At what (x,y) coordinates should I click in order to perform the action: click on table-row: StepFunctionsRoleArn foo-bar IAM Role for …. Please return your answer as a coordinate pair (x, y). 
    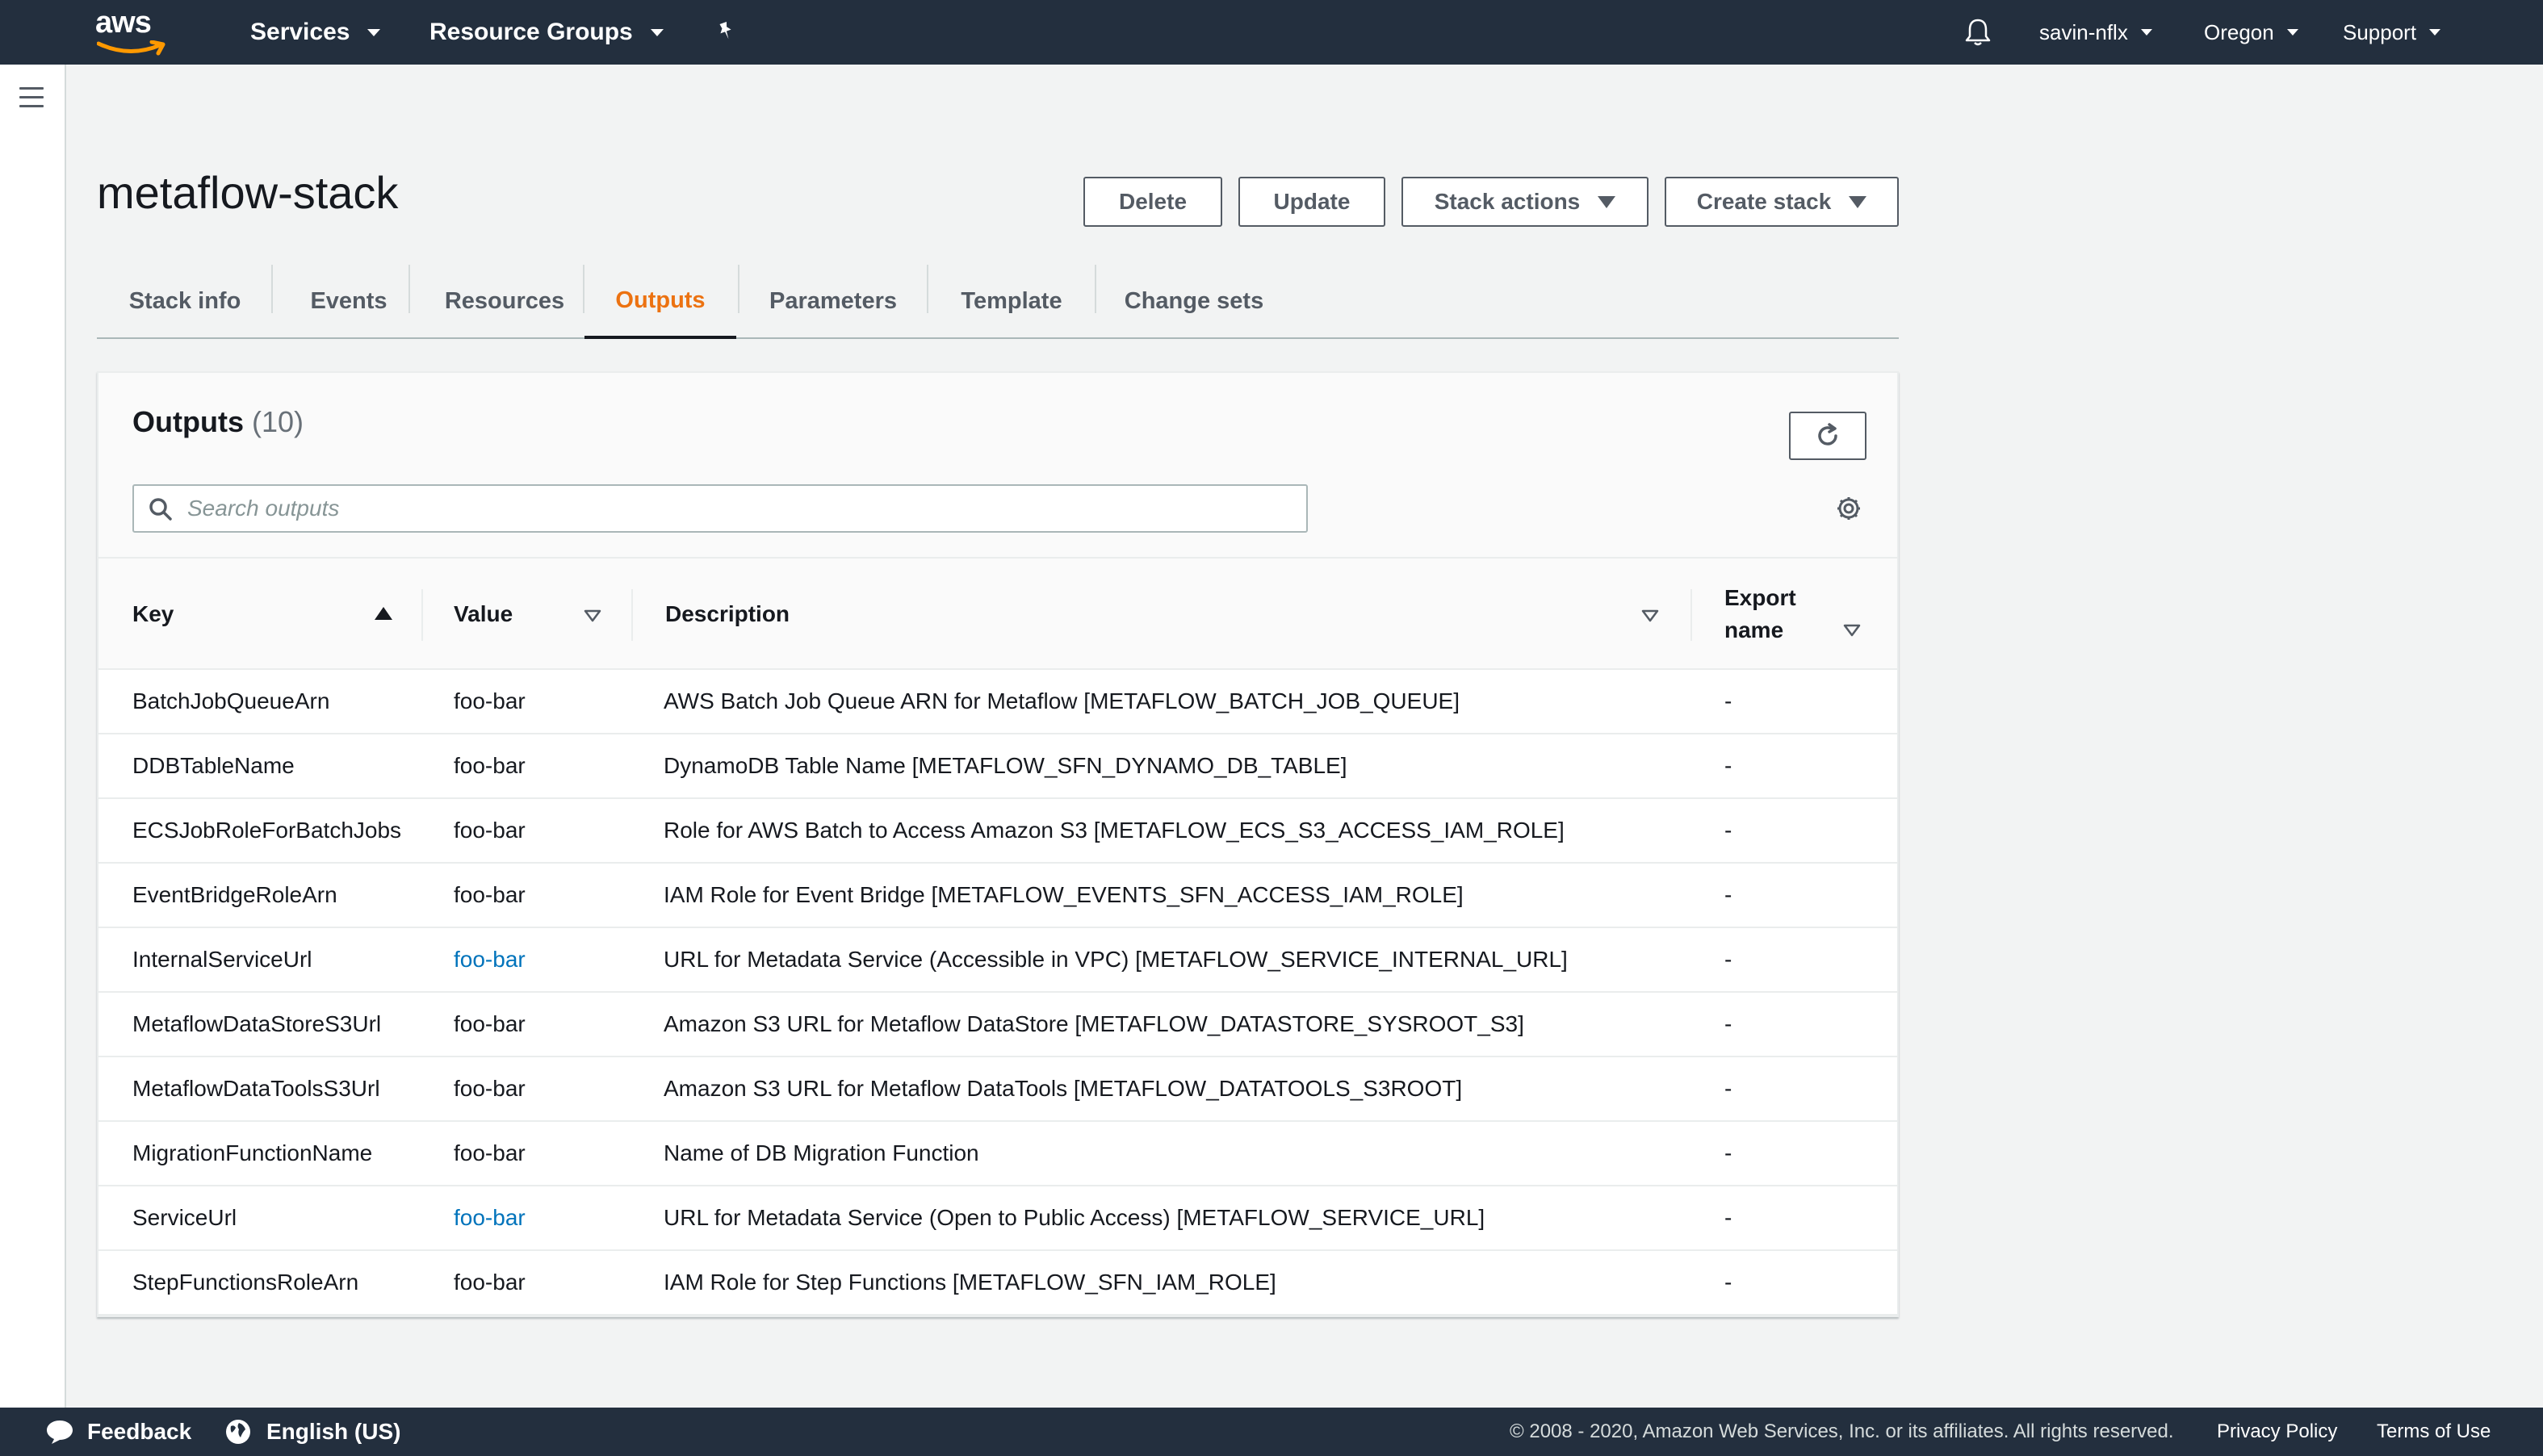
    Looking at the image, I should click on (998, 1284).